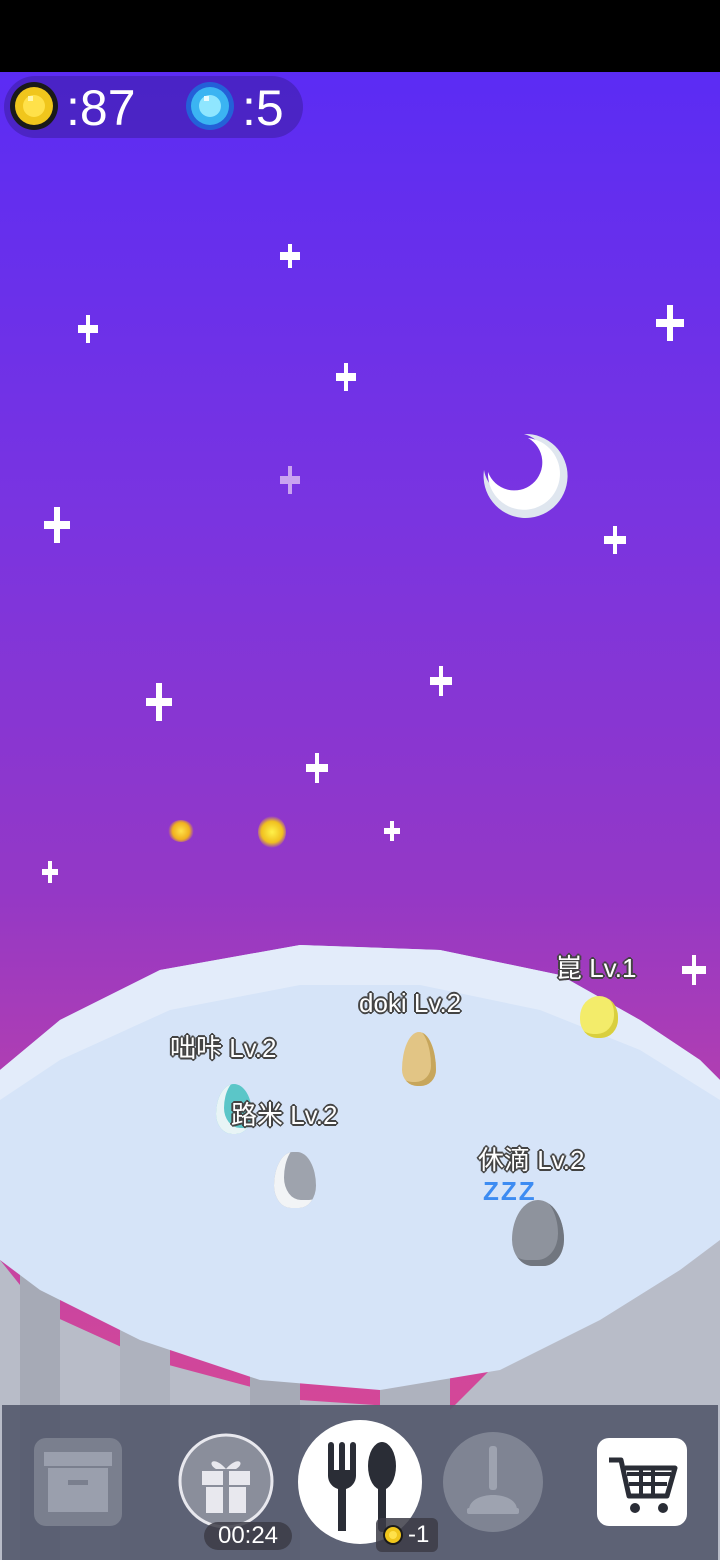 The width and height of the screenshot is (720, 1560). I want to click on status-bar, so click(360, 36).